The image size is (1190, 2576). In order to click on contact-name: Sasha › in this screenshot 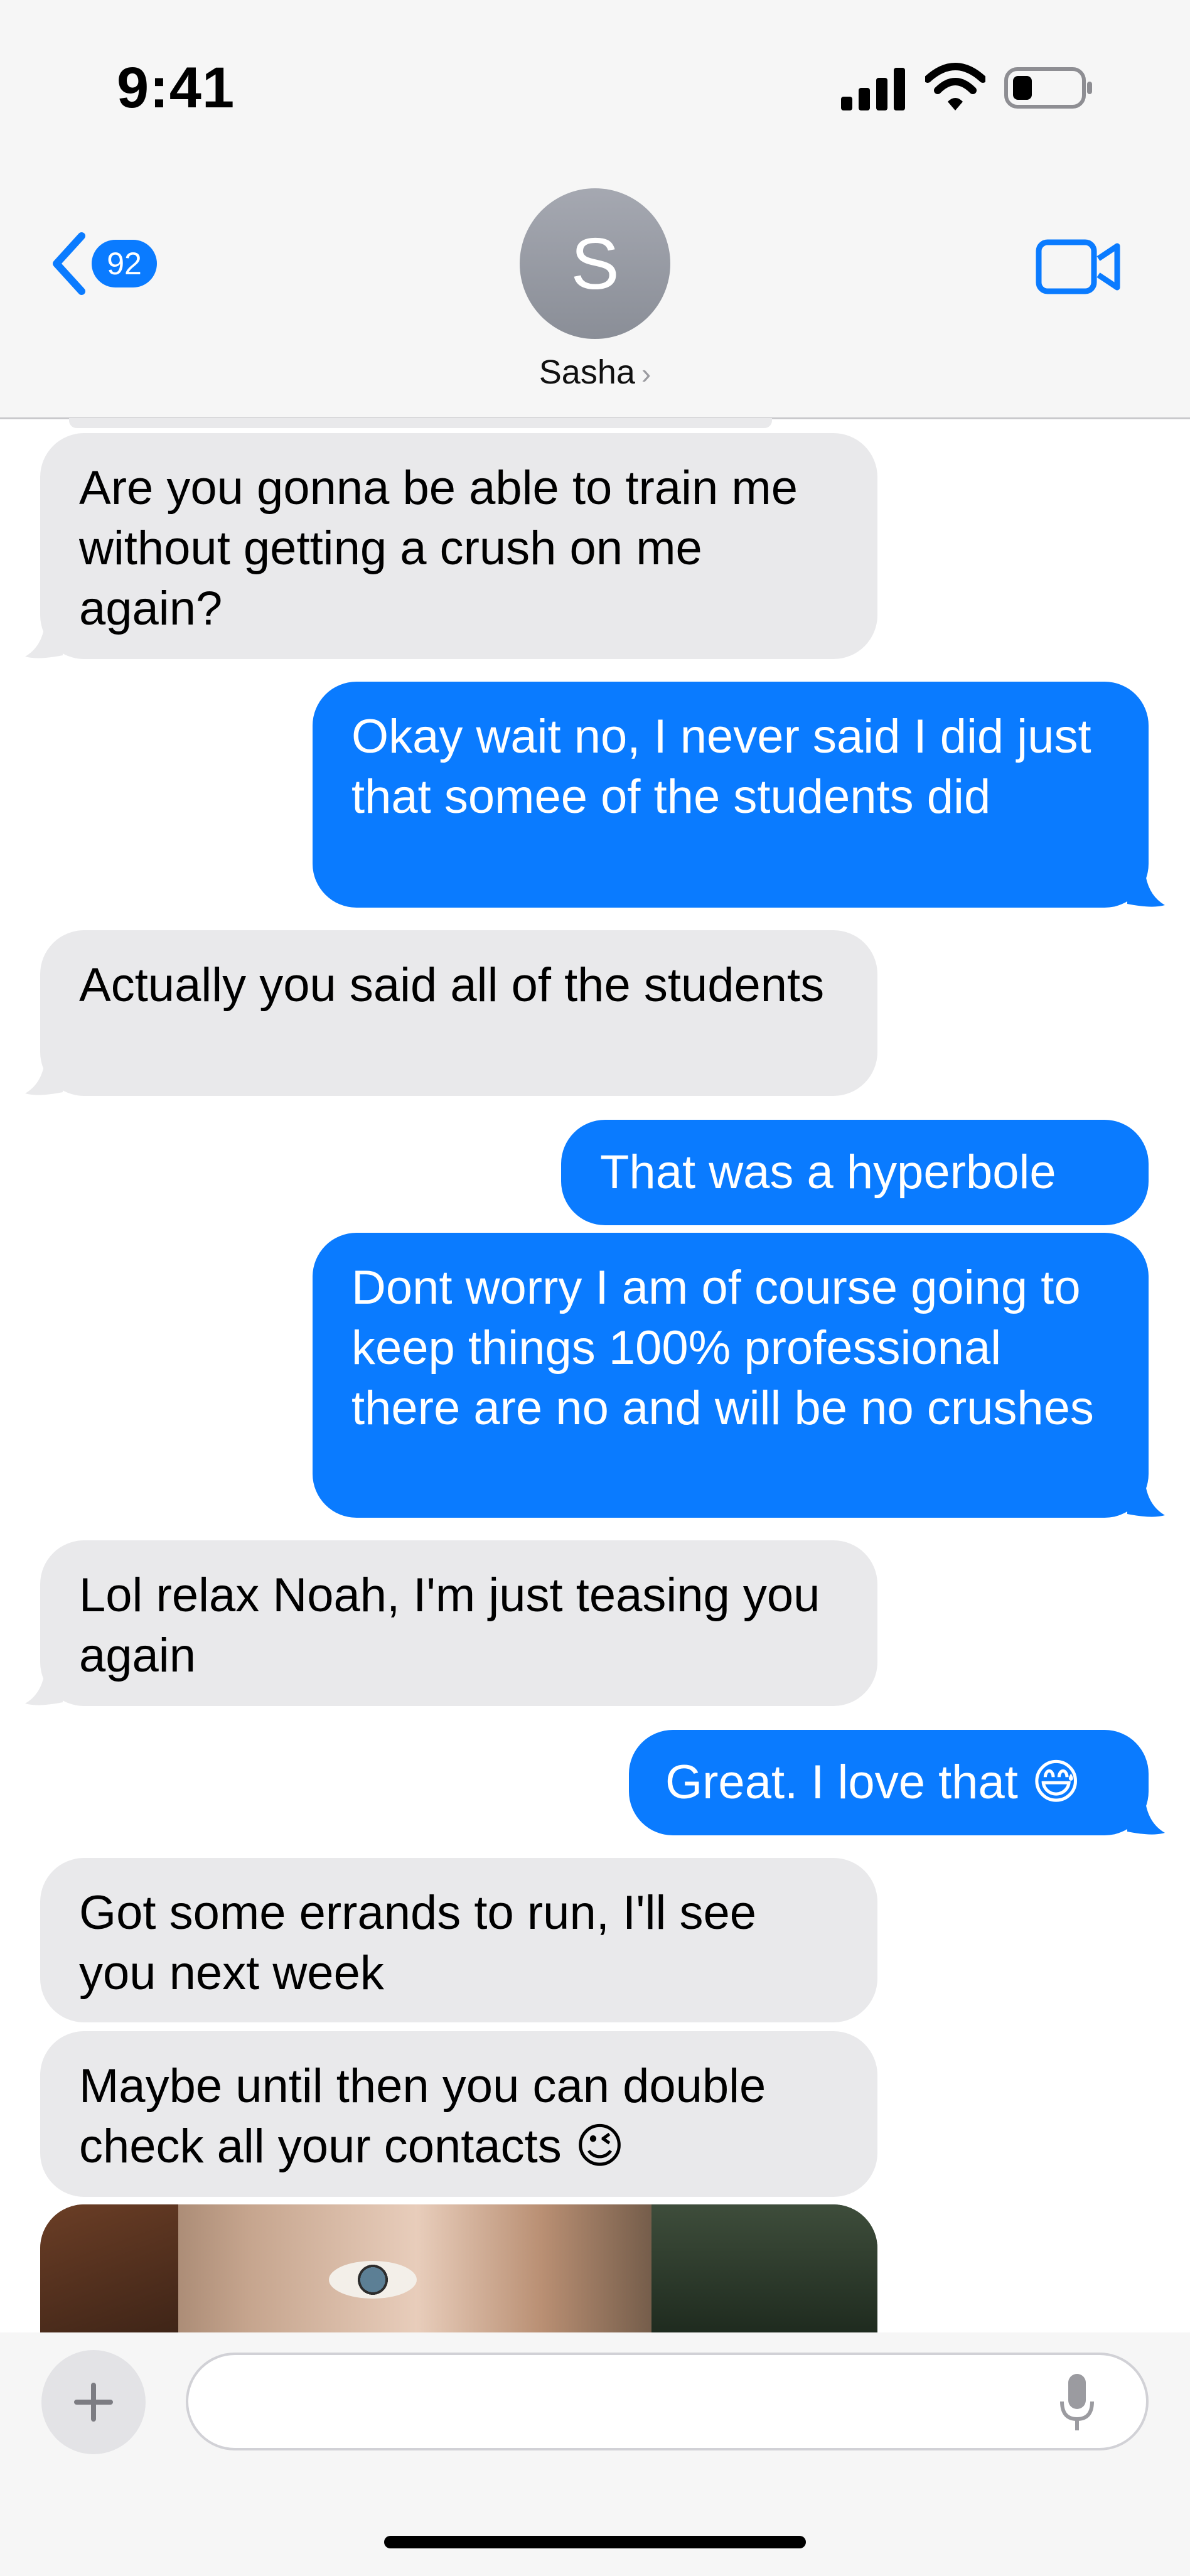, I will do `click(595, 372)`.